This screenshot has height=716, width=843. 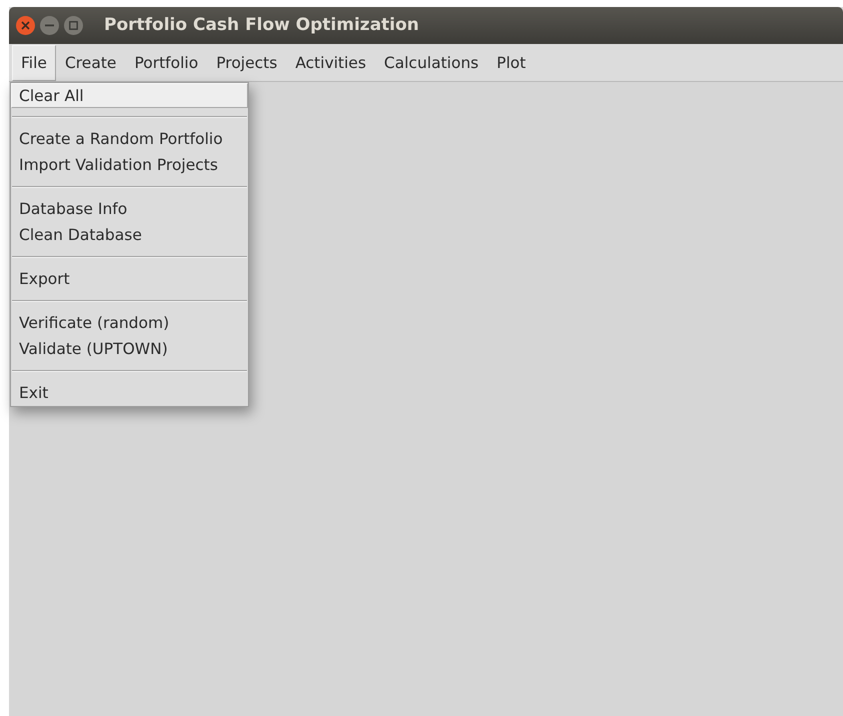 What do you see at coordinates (129, 323) in the screenshot?
I see `menu-entry: Verificate (random)` at bounding box center [129, 323].